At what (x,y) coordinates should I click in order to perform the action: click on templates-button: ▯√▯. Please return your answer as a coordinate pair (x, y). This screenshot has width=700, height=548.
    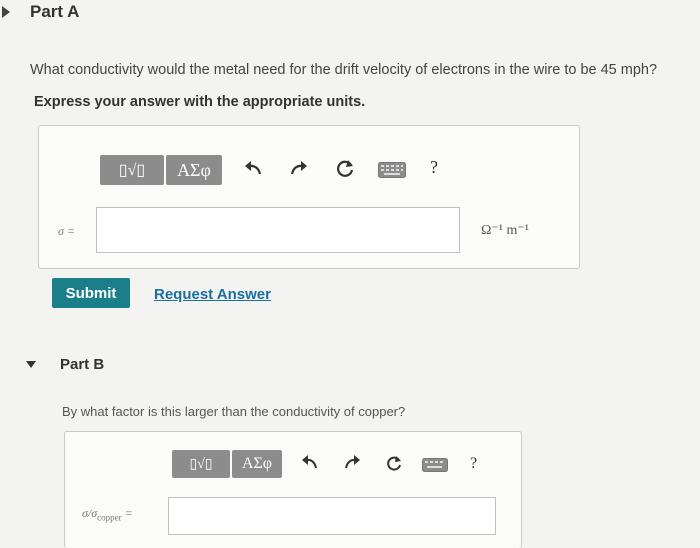
    Looking at the image, I should click on (132, 170).